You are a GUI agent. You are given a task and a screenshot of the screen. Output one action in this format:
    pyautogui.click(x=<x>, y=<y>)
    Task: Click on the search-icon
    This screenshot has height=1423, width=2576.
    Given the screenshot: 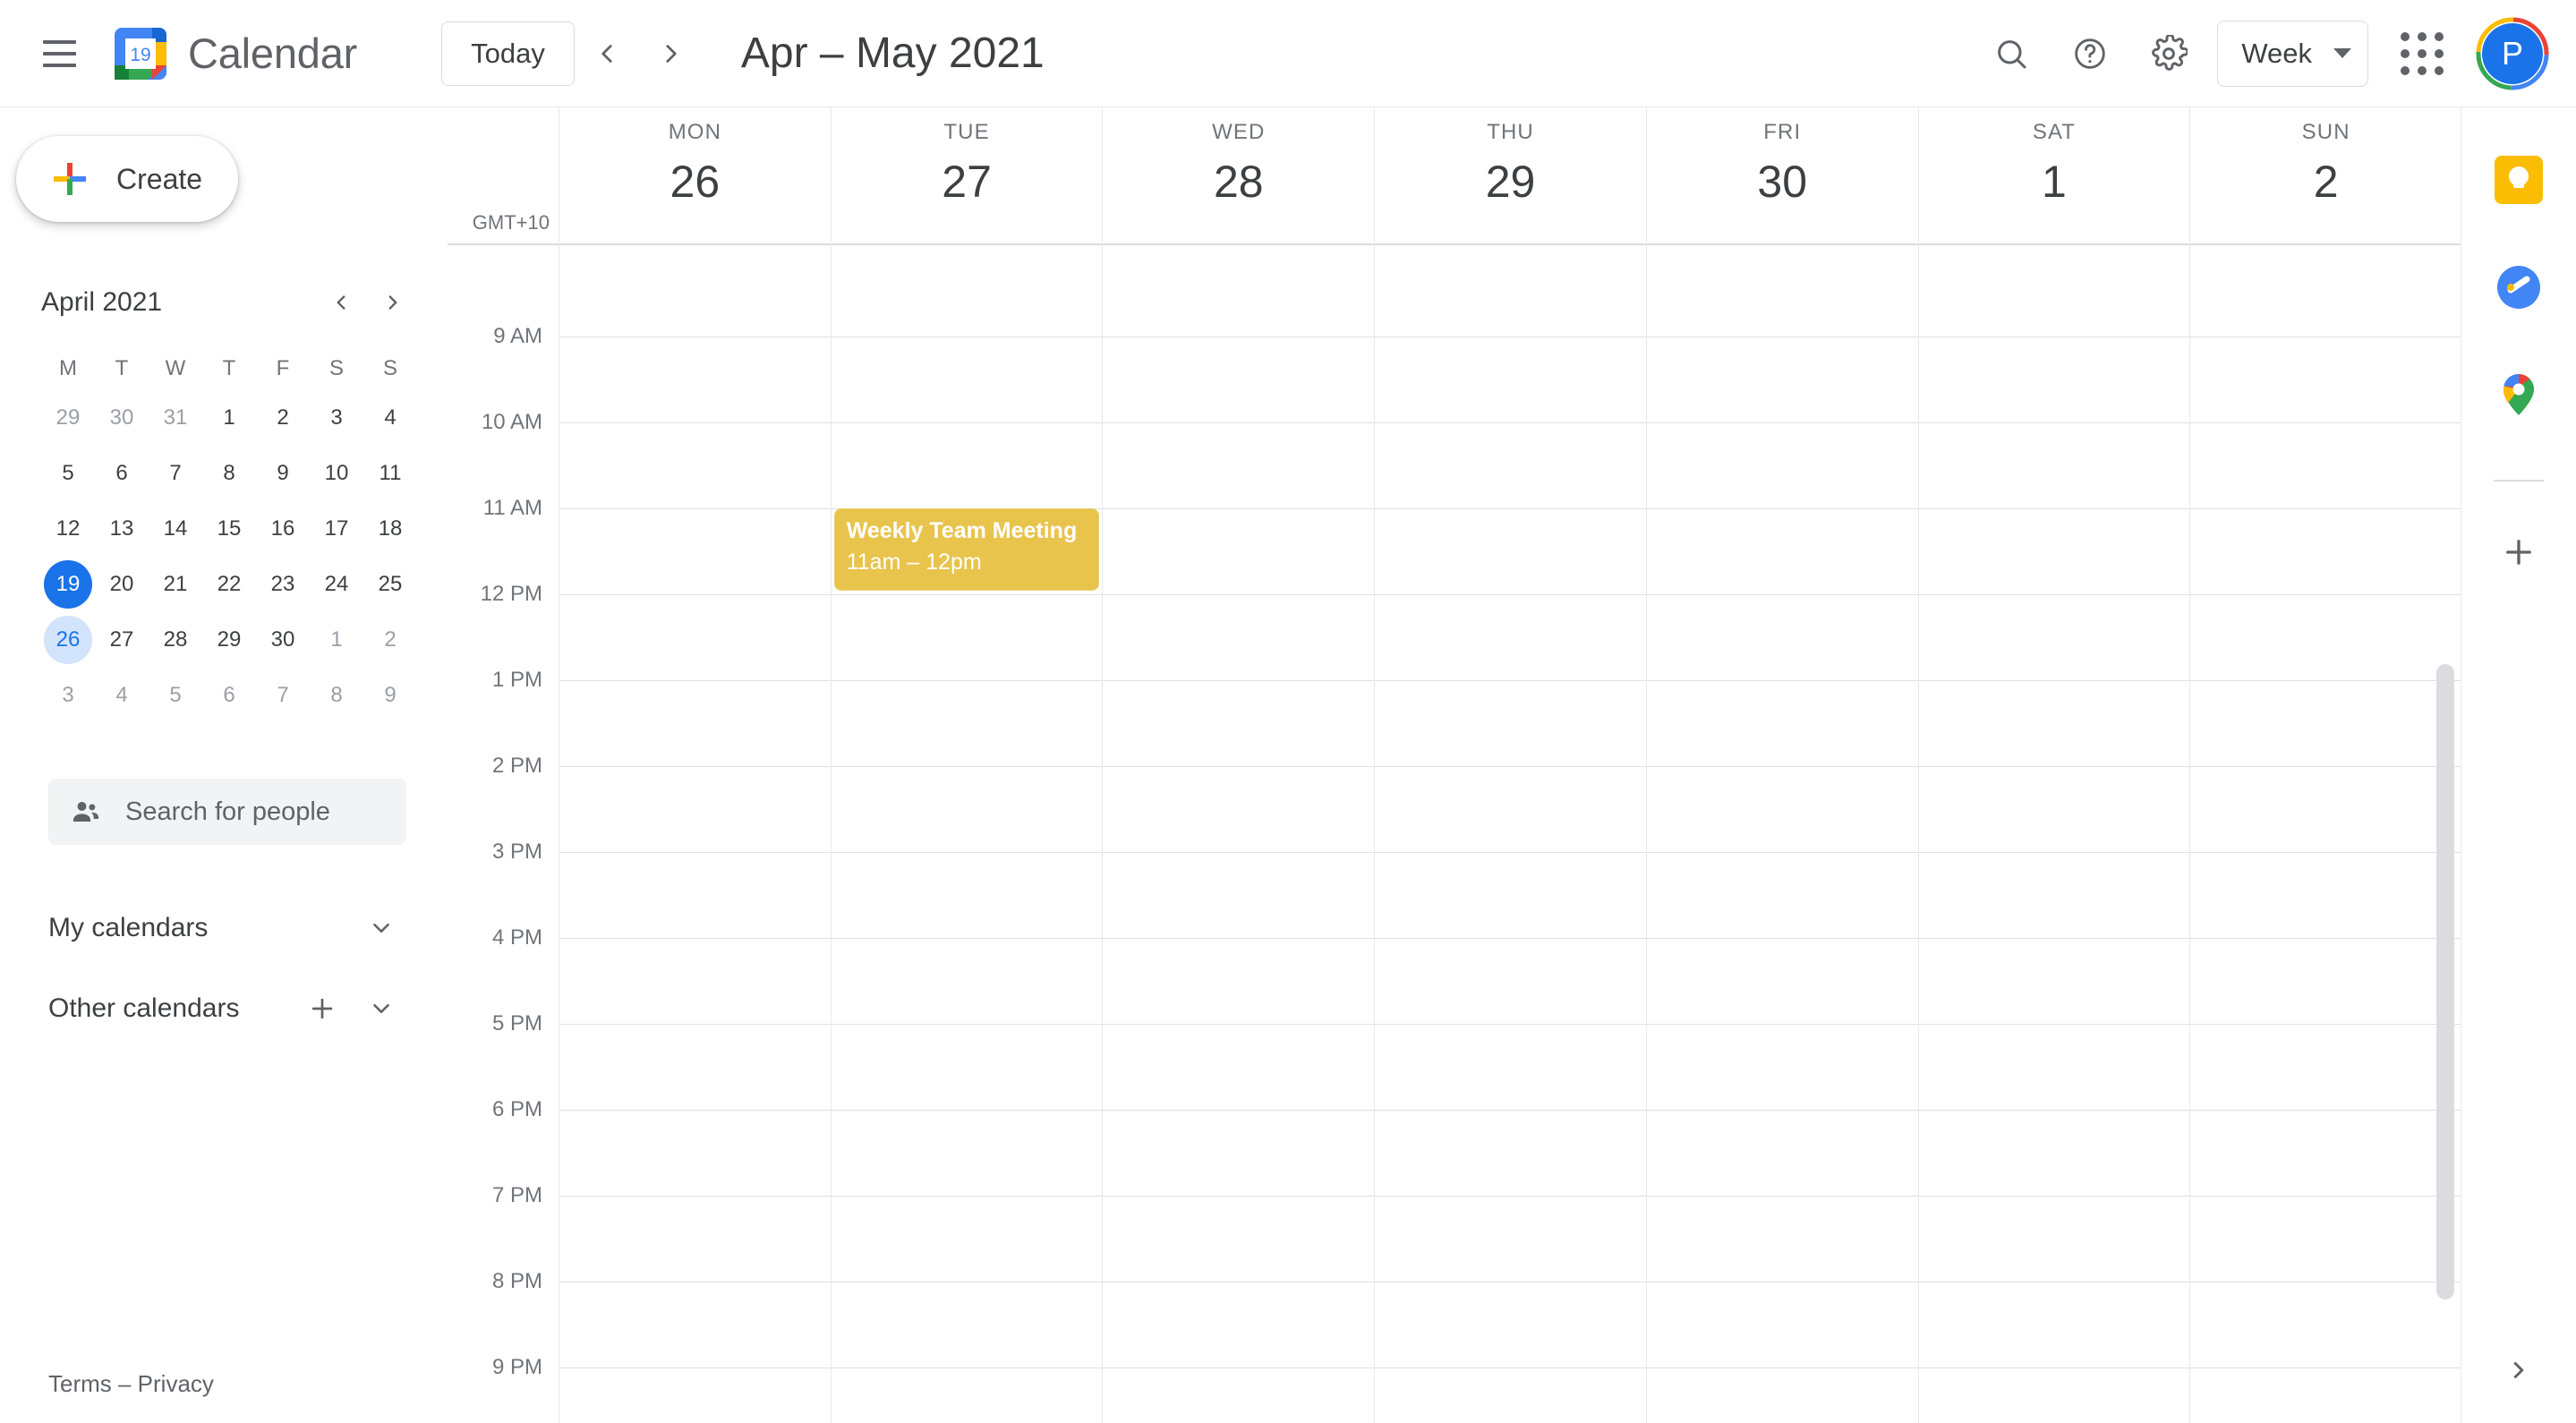 What is the action you would take?
    pyautogui.click(x=2012, y=53)
    